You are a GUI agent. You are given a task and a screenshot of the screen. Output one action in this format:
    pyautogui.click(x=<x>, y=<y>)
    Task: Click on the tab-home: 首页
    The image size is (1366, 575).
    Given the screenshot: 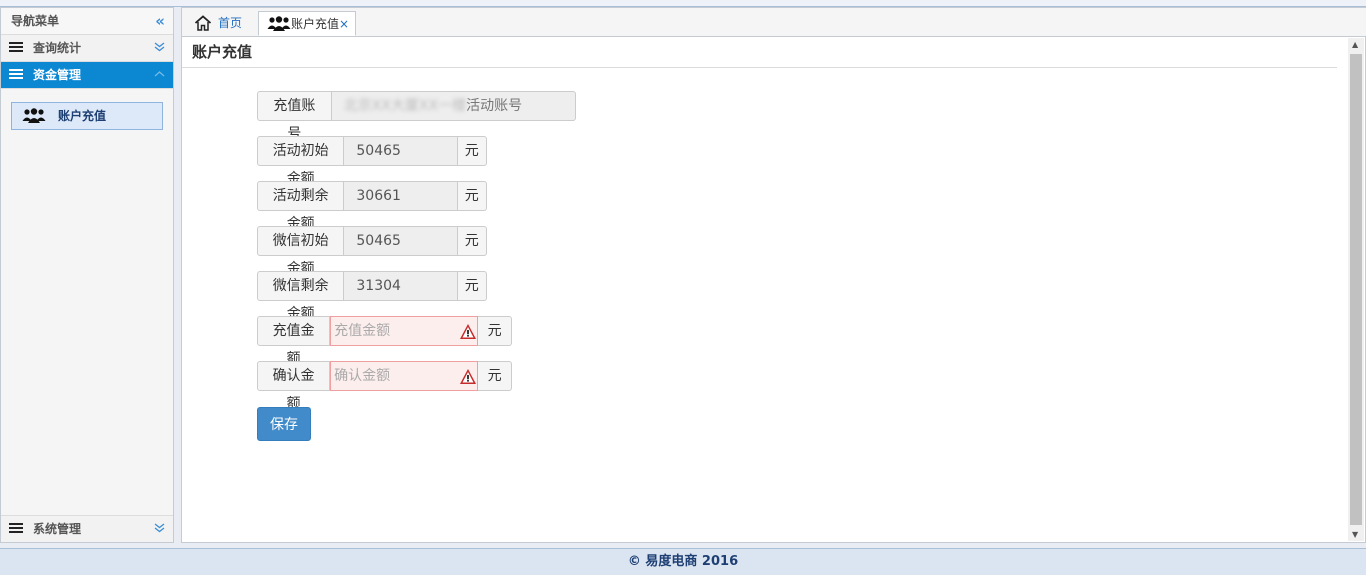 What is the action you would take?
    pyautogui.click(x=216, y=23)
    